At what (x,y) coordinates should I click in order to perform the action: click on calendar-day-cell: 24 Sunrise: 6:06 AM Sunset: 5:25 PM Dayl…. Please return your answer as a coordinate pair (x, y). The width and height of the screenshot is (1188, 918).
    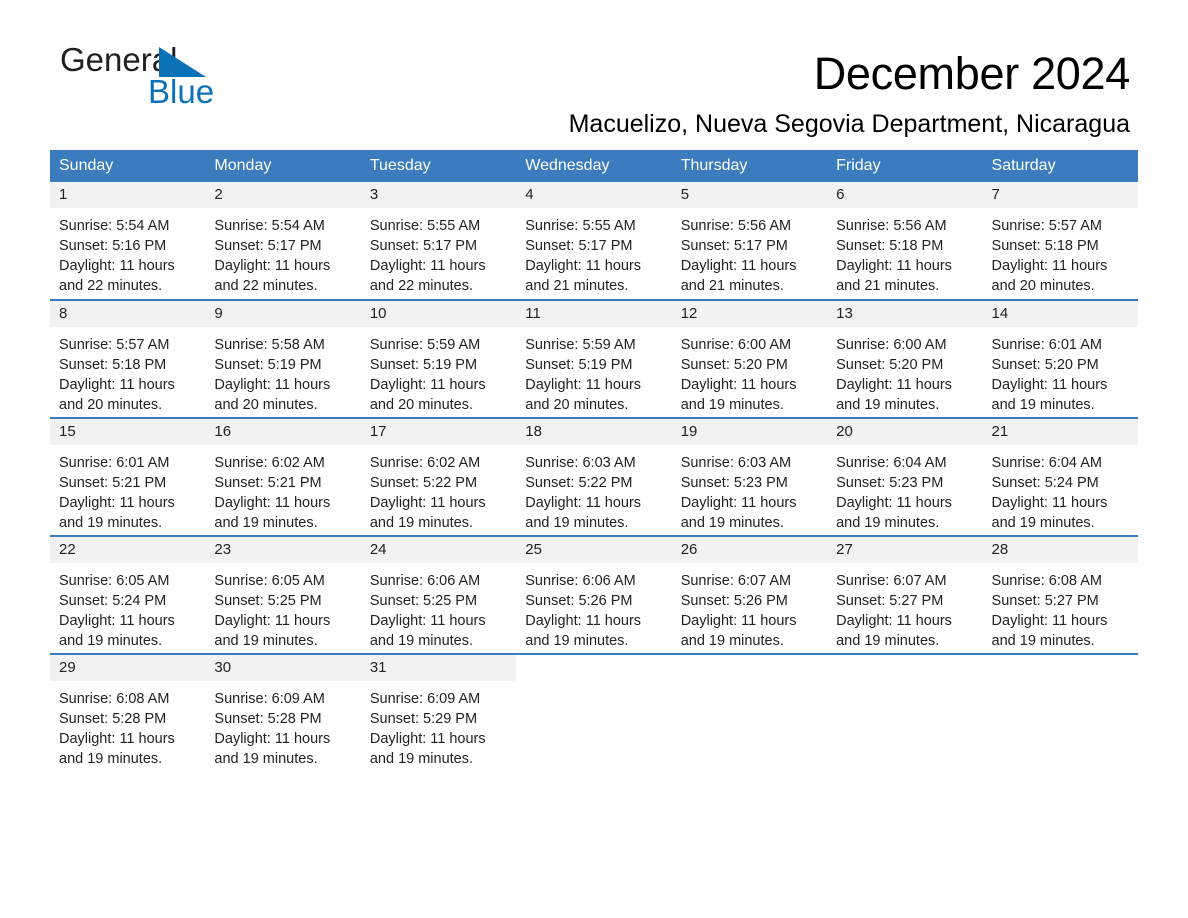
    Looking at the image, I should click on (438, 594).